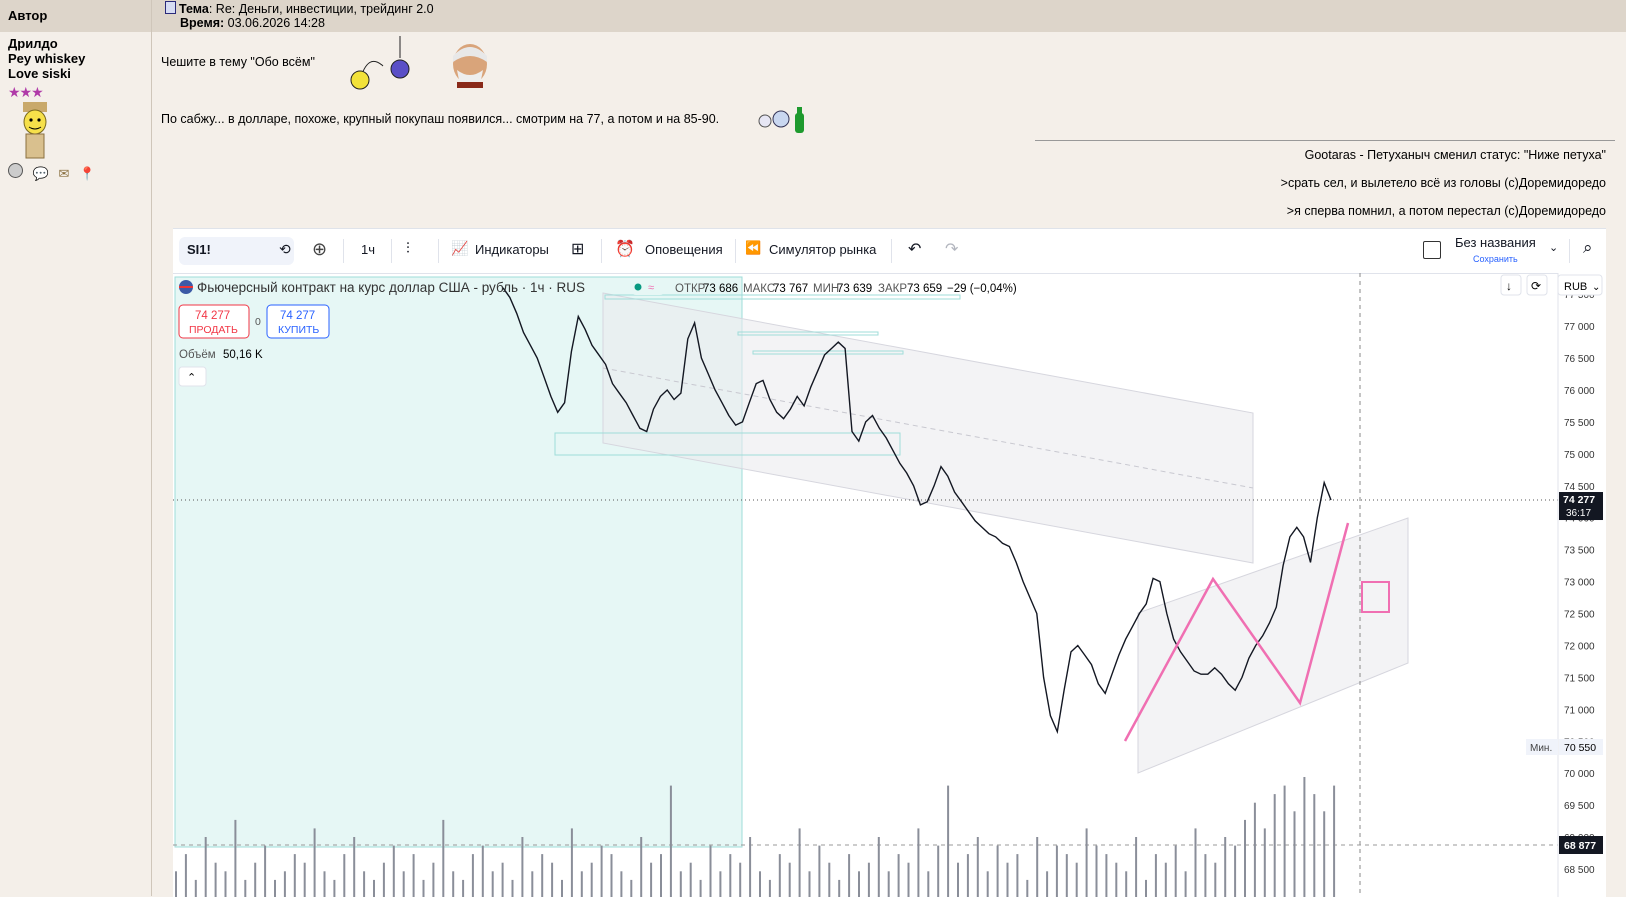  I want to click on symbol-sync-icon: ⟲, so click(285, 249).